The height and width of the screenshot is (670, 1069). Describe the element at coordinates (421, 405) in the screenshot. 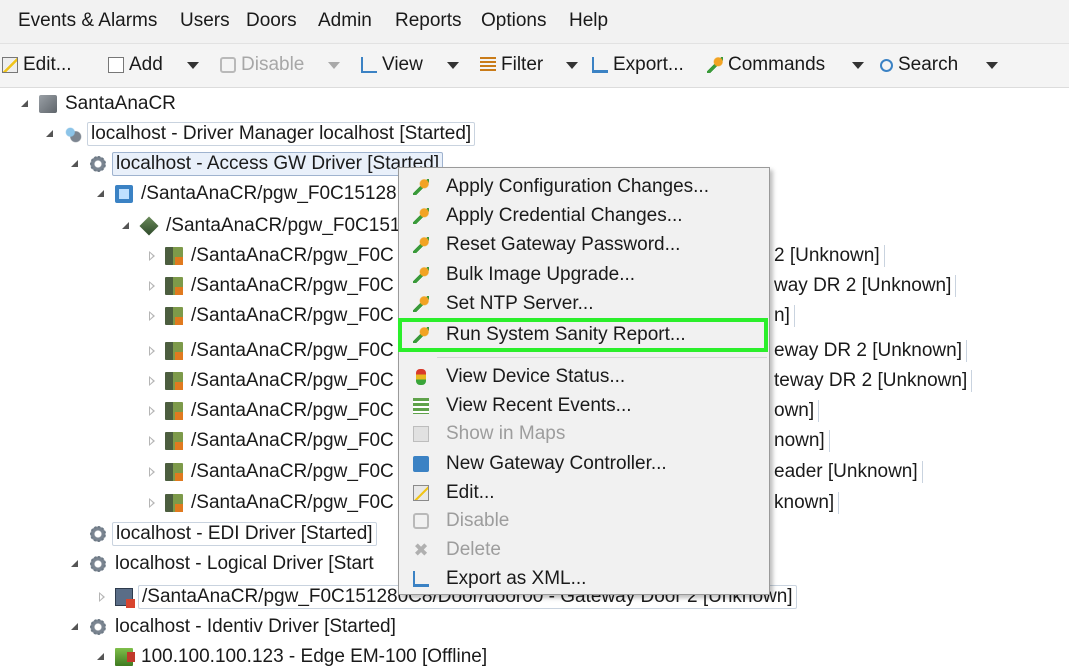

I see `event-list-icon` at that location.